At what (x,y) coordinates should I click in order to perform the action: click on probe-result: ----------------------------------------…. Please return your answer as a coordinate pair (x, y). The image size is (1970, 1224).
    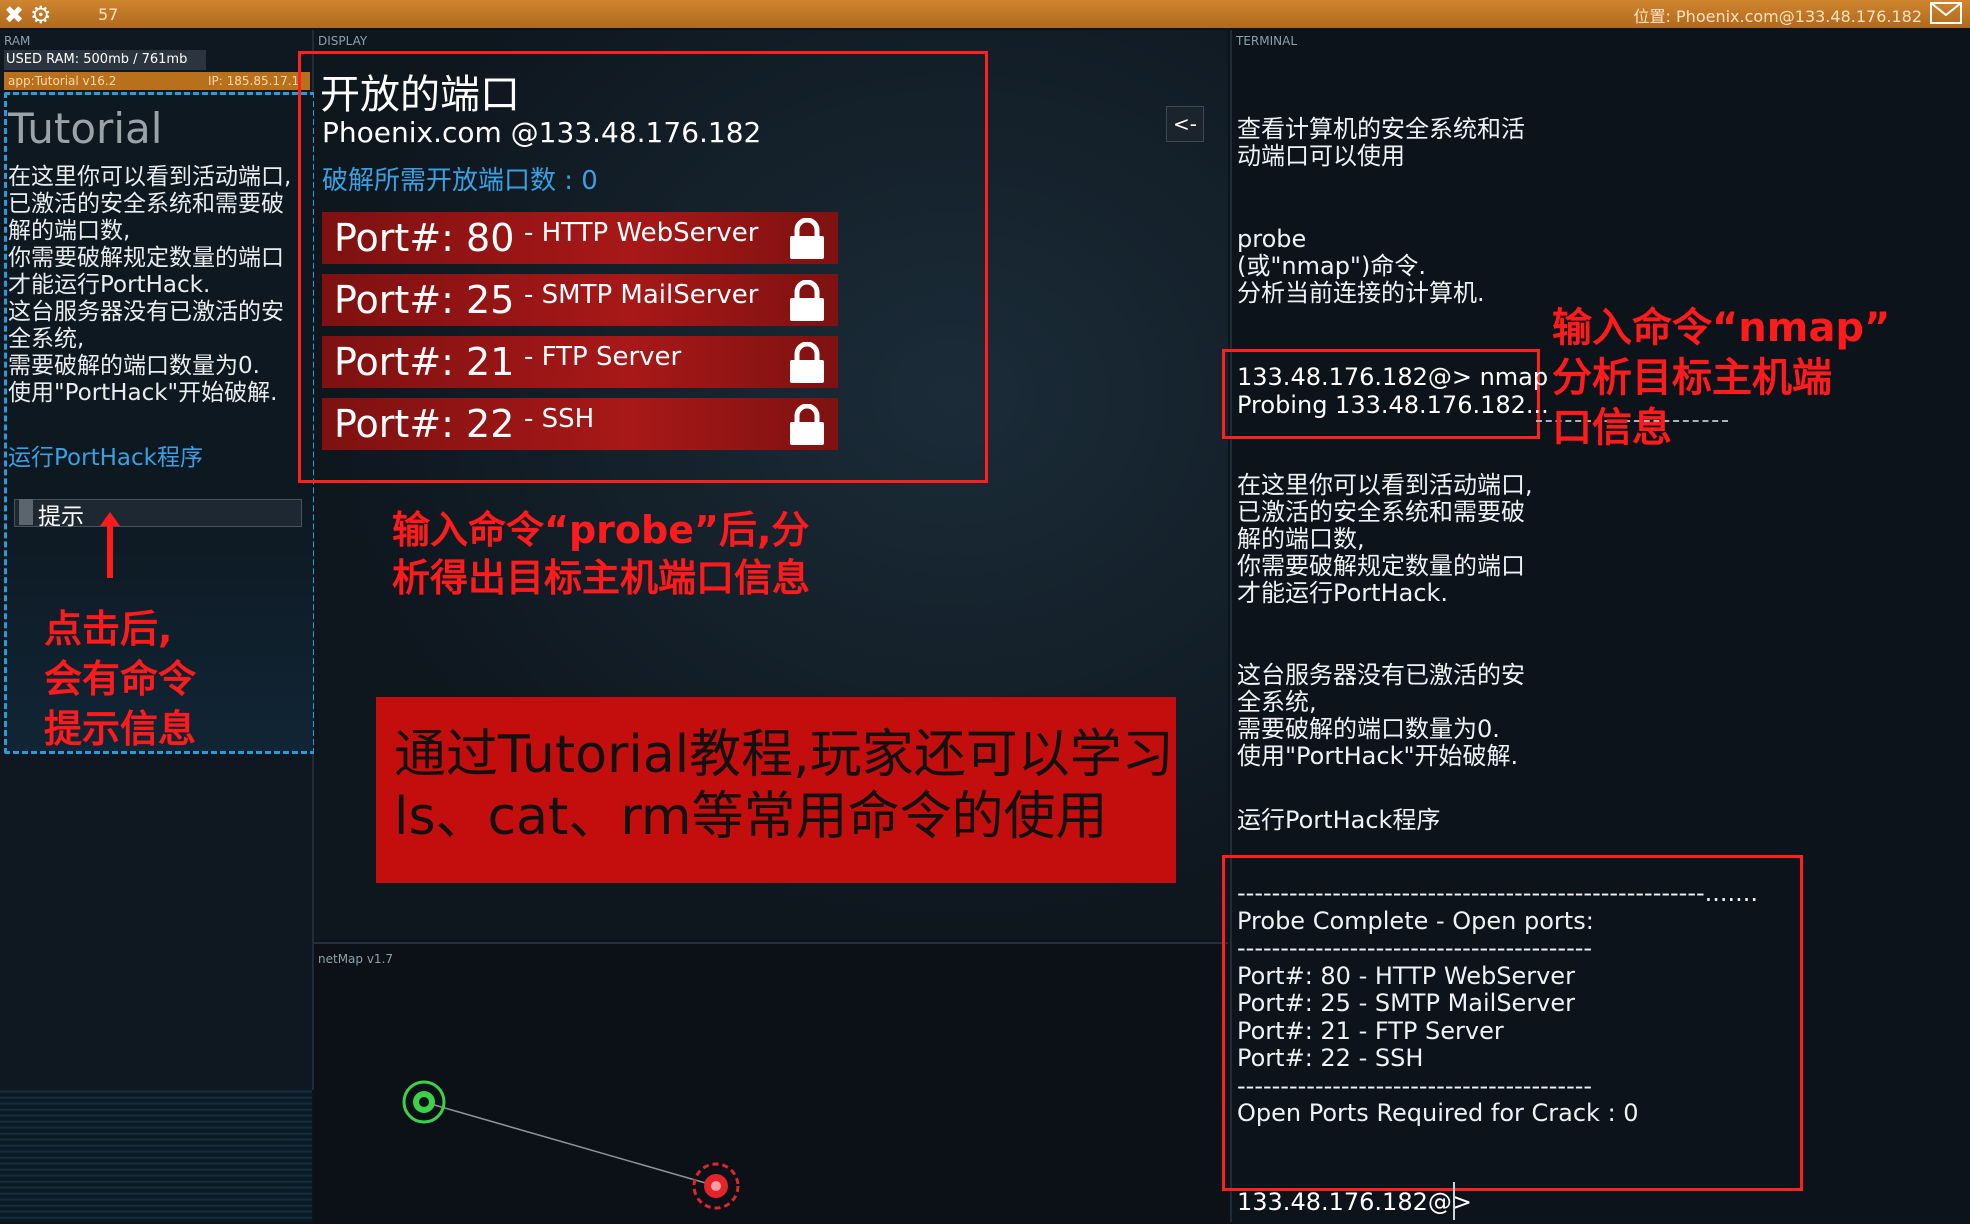
    Looking at the image, I should click on (1498, 1003).